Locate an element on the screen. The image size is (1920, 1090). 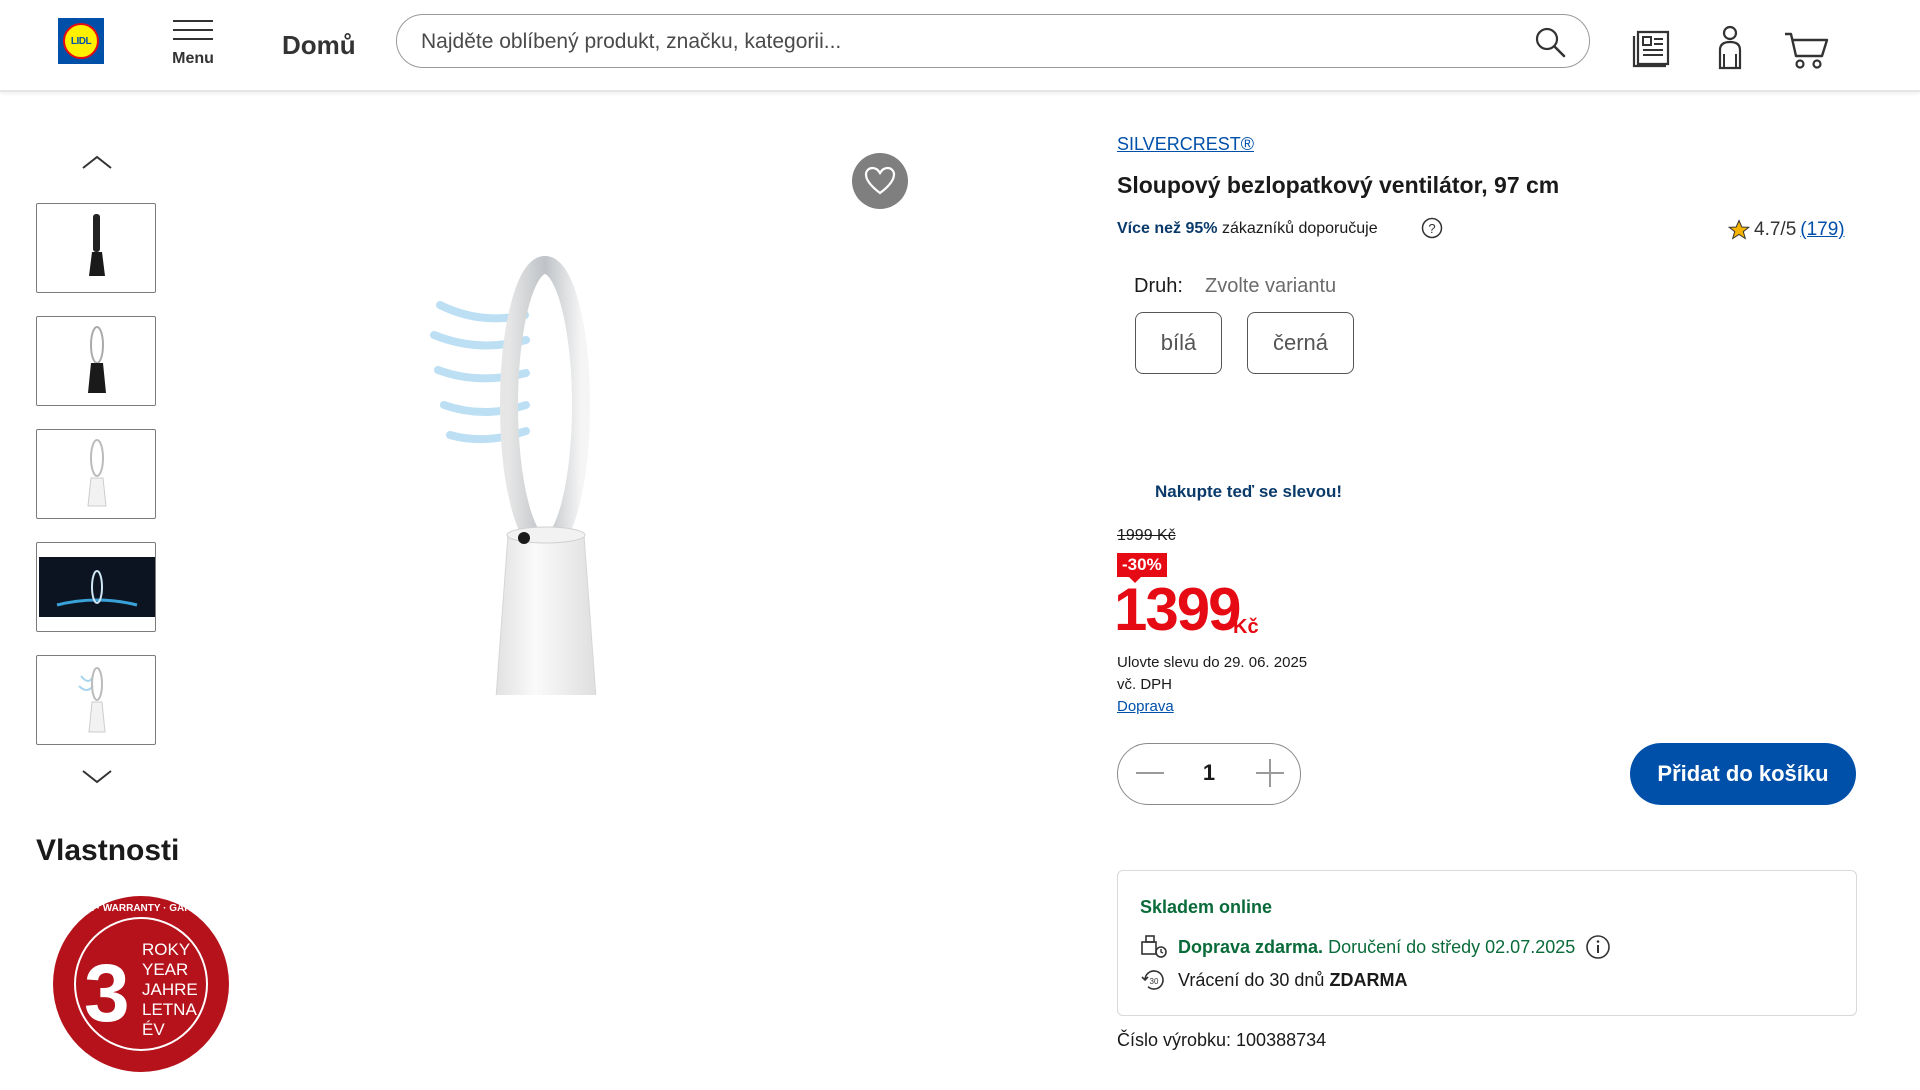
logo-text: LIDL is located at coordinates (81, 41).